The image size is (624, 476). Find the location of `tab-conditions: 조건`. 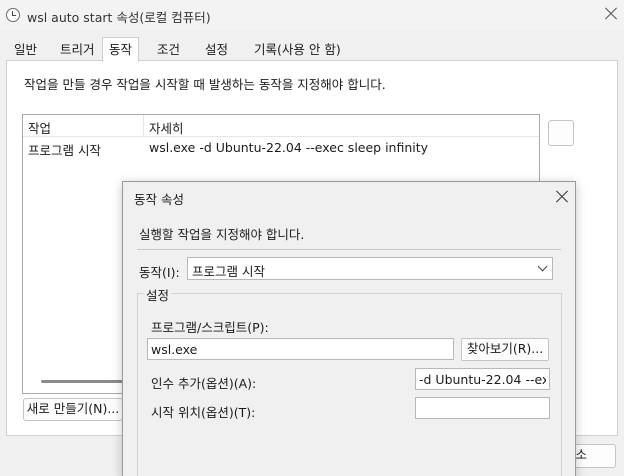

tab-conditions: 조건 is located at coordinates (168, 50).